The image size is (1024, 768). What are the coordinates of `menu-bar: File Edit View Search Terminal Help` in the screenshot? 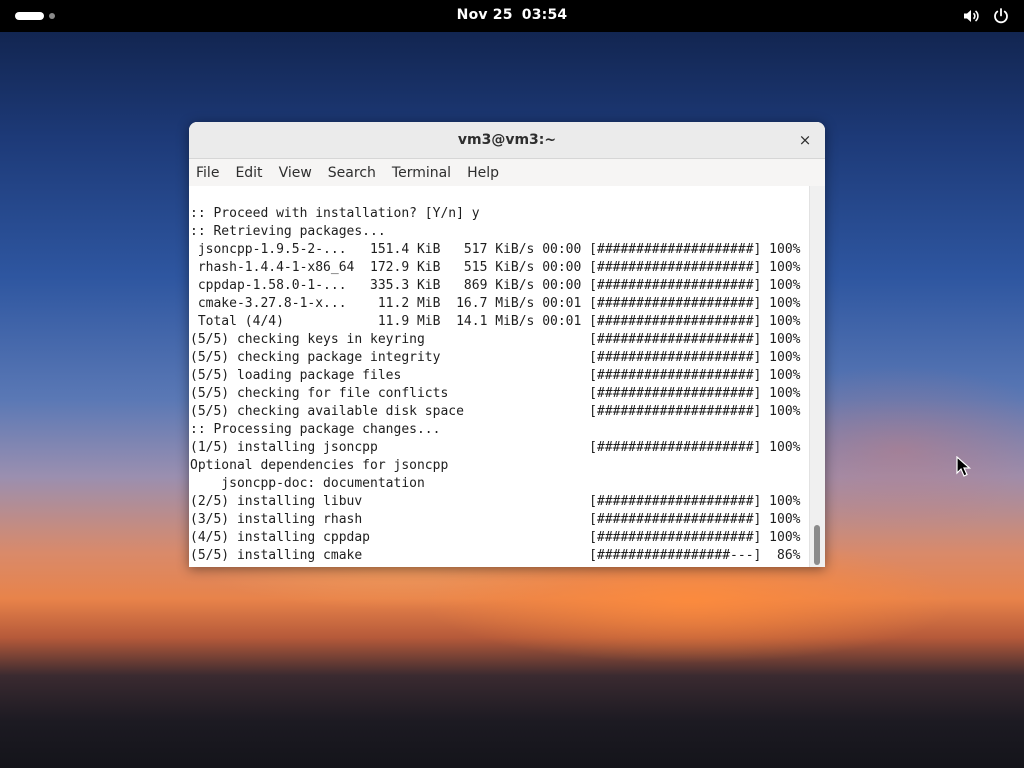 It's located at (507, 173).